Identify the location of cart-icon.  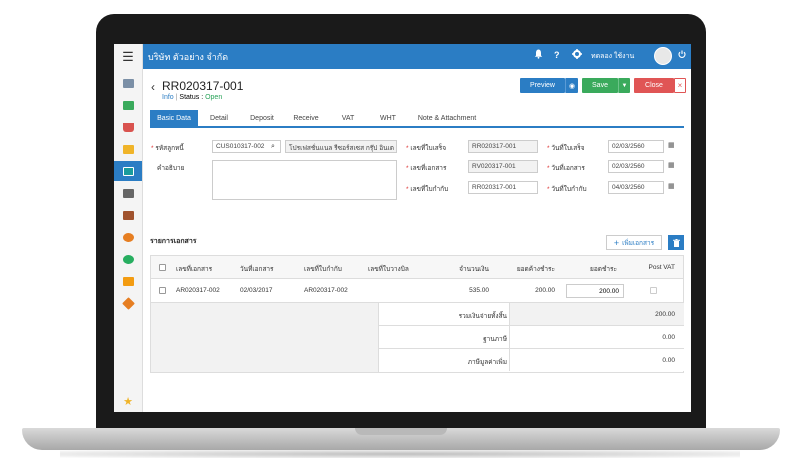
(128, 127).